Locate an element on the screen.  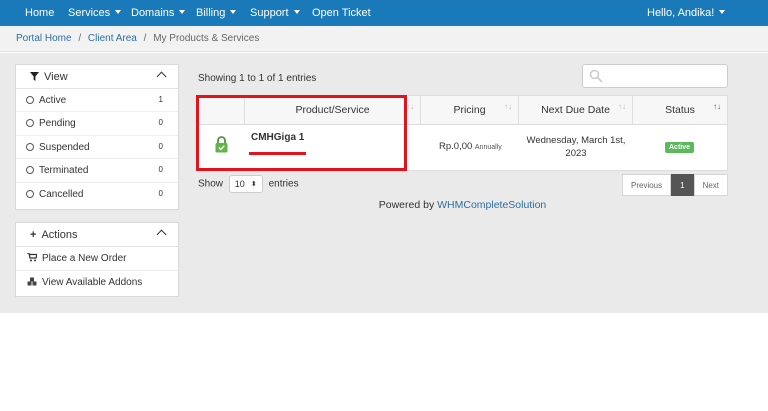
action-label: Place a New Order is located at coordinates (84, 258).